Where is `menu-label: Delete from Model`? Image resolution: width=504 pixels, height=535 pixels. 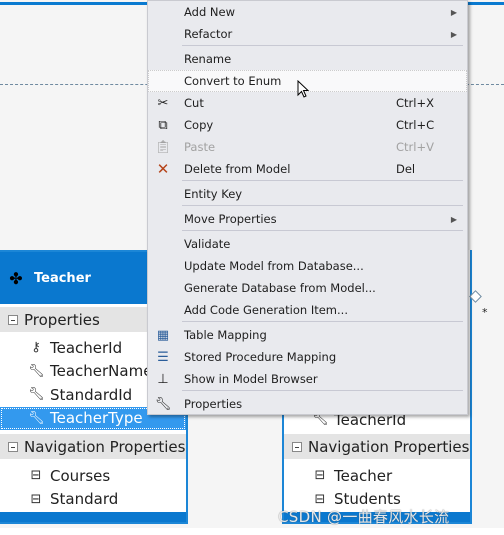
menu-label: Delete from Model is located at coordinates (237, 169).